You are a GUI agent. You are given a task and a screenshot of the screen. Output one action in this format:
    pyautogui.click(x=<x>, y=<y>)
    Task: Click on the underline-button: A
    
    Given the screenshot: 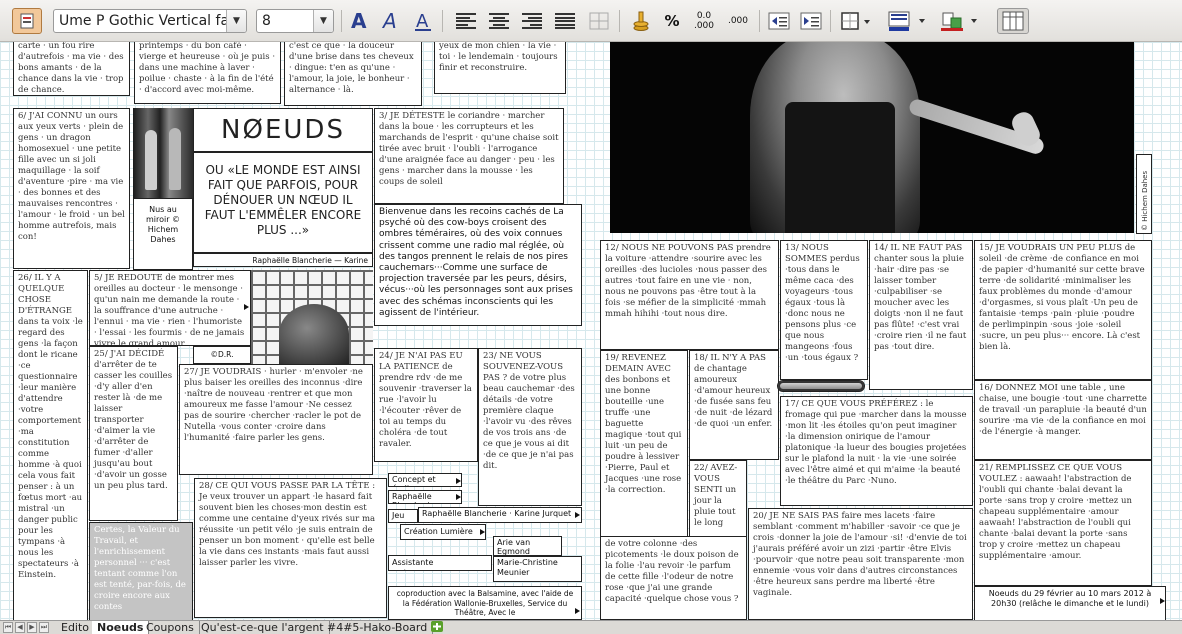 What is the action you would take?
    pyautogui.click(x=423, y=21)
    